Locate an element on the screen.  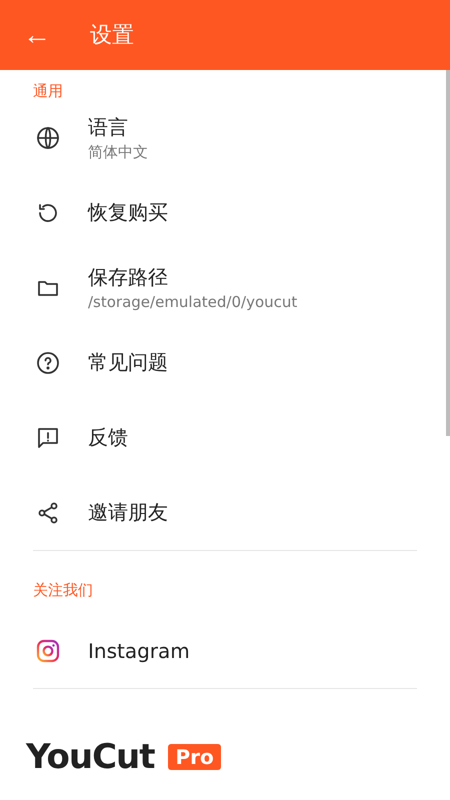
item-title: 反馈 is located at coordinates (108, 437).